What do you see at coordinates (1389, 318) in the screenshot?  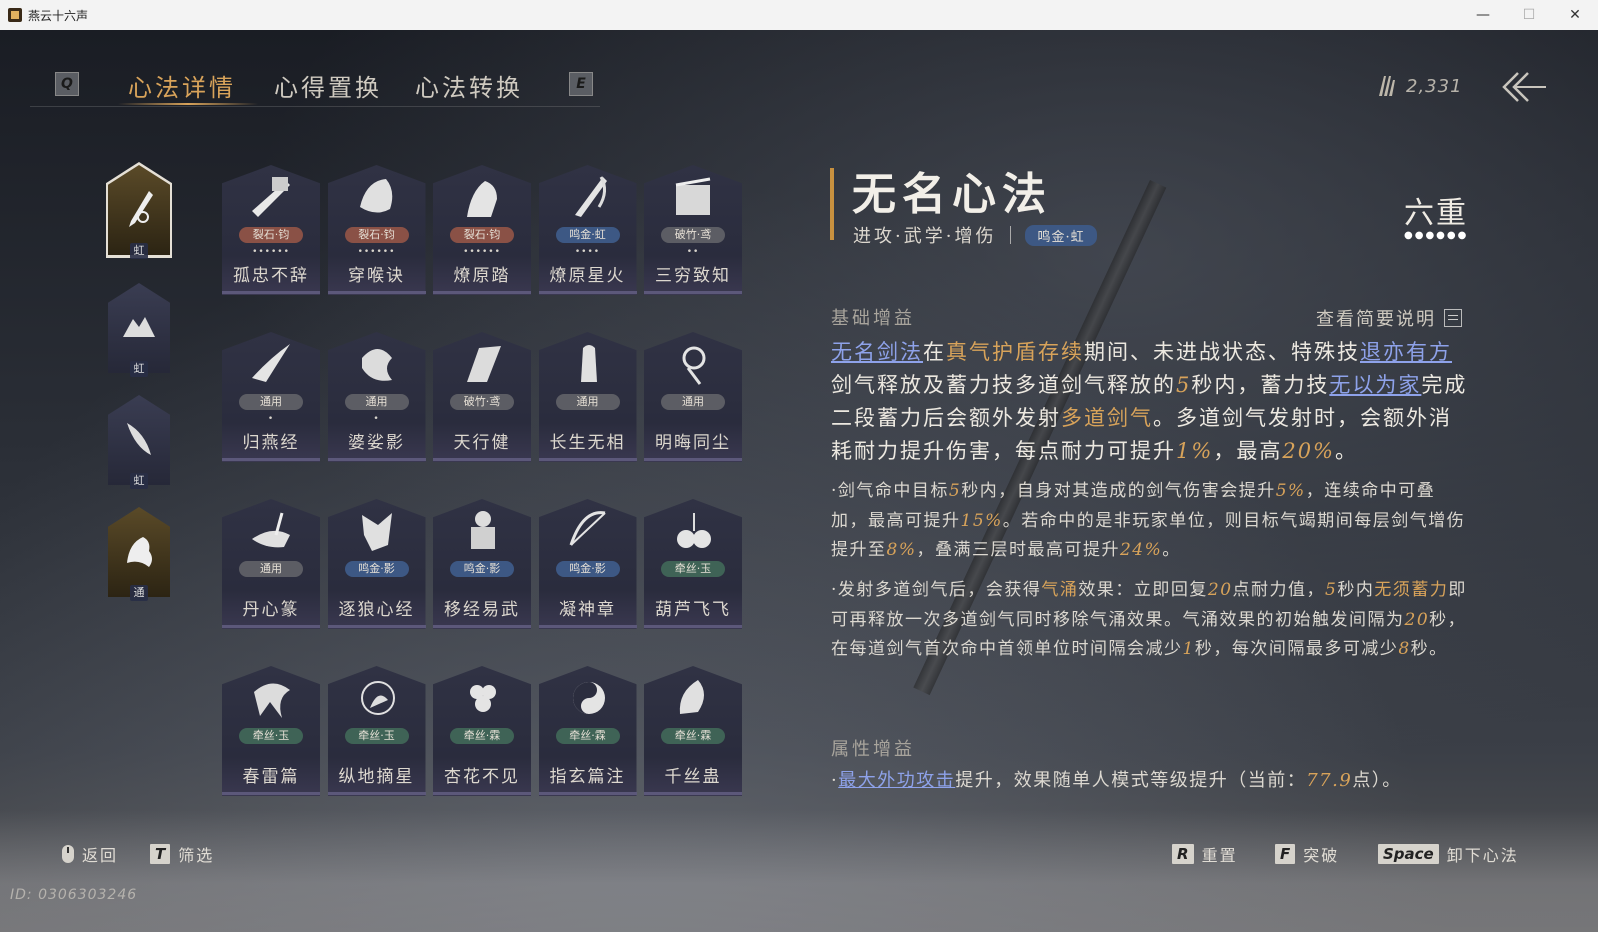 I see `view-brief-button: 查看简要说明` at bounding box center [1389, 318].